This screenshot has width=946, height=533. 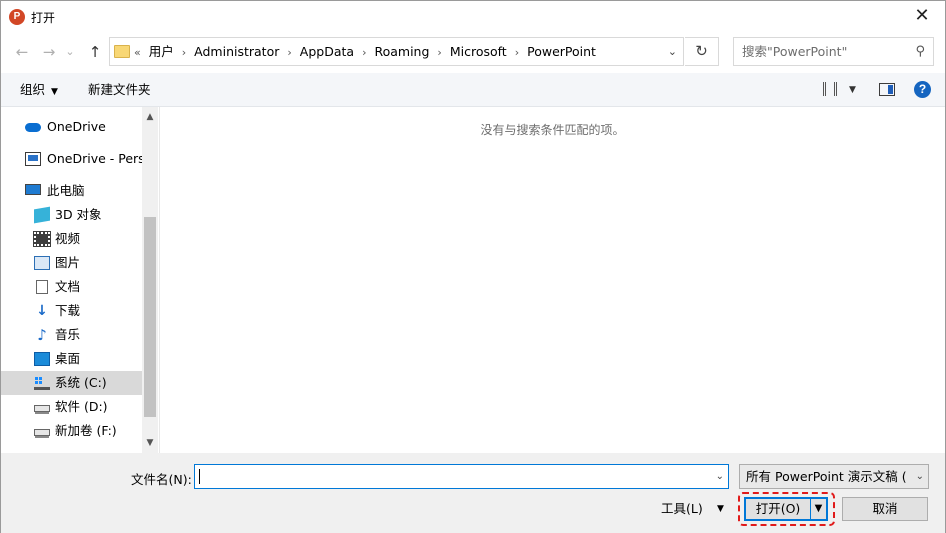 I want to click on pane-divider, so click(x=159, y=280).